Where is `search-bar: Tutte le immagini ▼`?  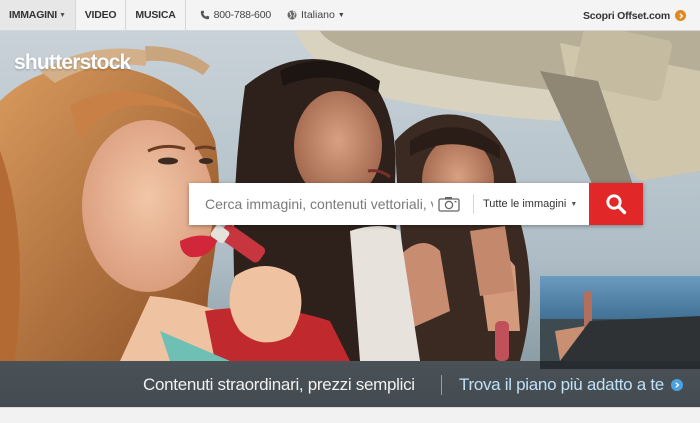
search-bar: Tutte le immagini ▼ is located at coordinates (416, 204).